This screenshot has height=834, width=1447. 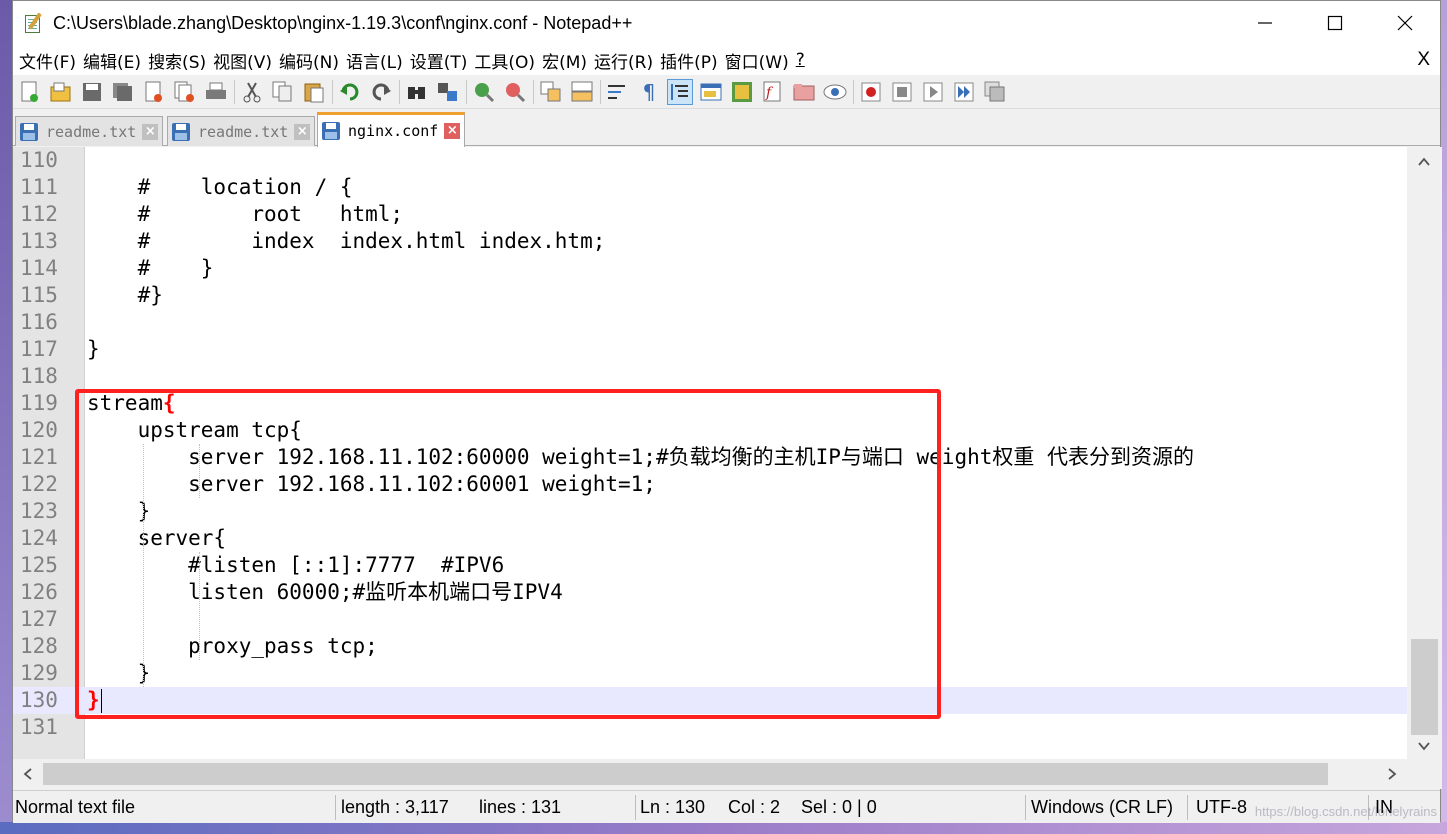 I want to click on code-line: 118, so click(x=710, y=376).